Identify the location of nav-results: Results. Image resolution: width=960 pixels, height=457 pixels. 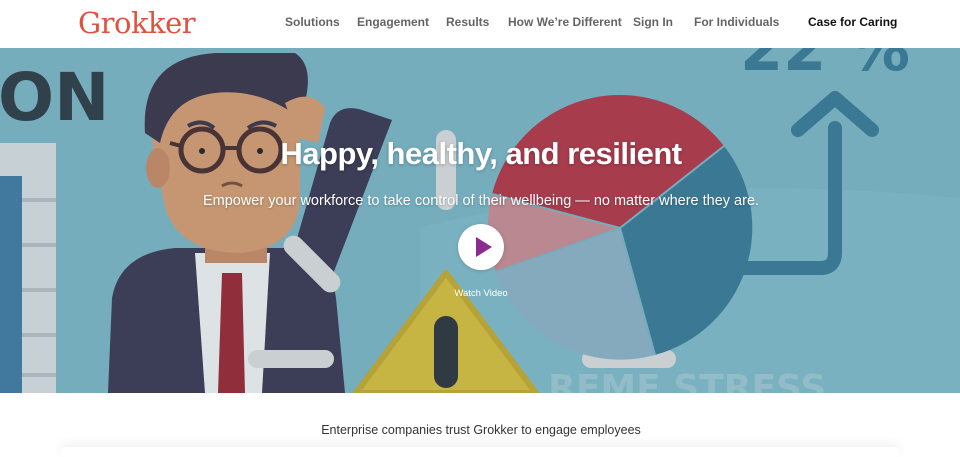
(467, 22).